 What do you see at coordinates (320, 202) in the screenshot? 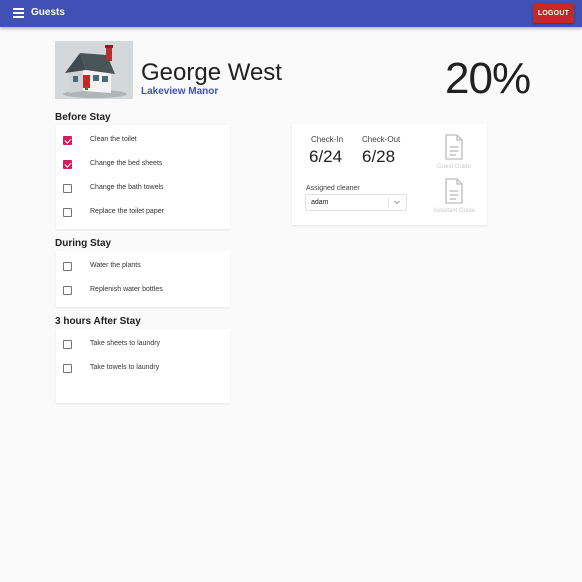
I see `assigned-cleaner-value: adam` at bounding box center [320, 202].